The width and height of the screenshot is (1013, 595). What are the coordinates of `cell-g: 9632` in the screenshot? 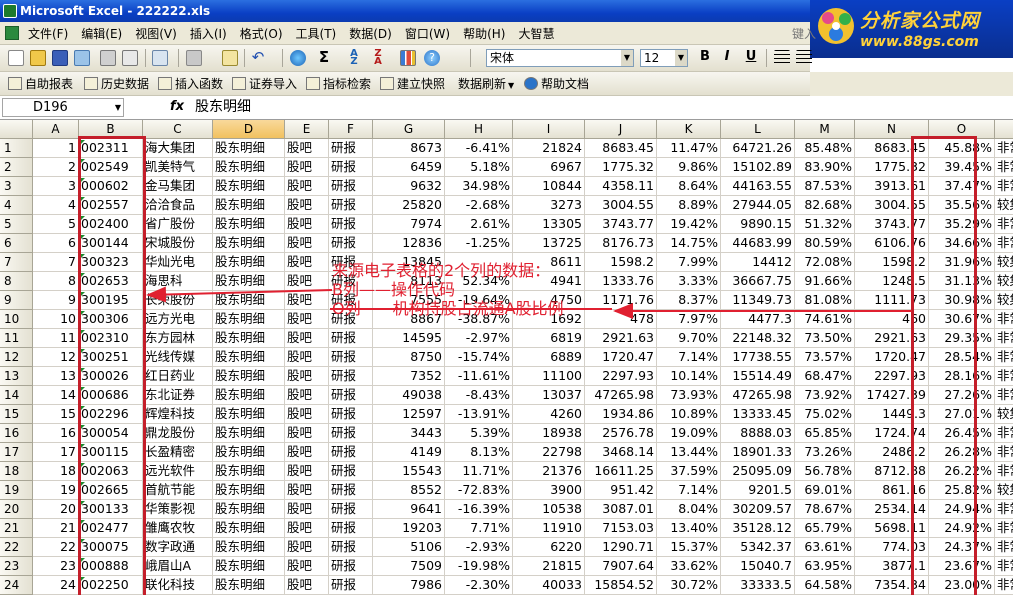 It's located at (409, 186).